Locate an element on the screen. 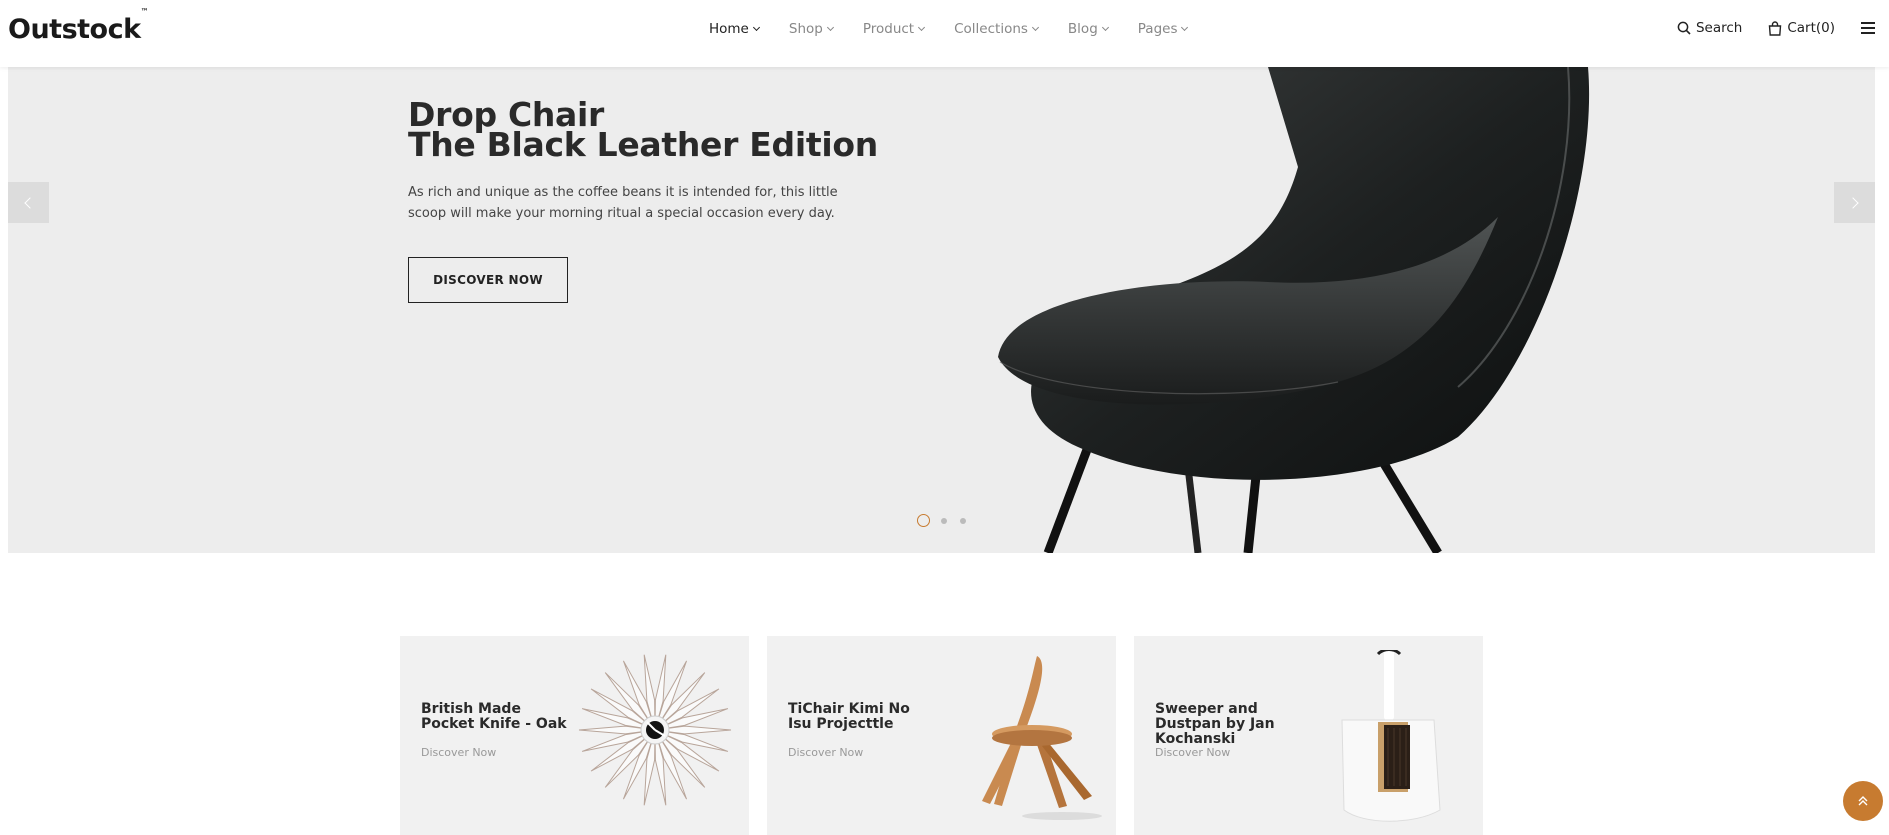 The height and width of the screenshot is (835, 1889). hamburger-menu-icon is located at coordinates (1868, 28).